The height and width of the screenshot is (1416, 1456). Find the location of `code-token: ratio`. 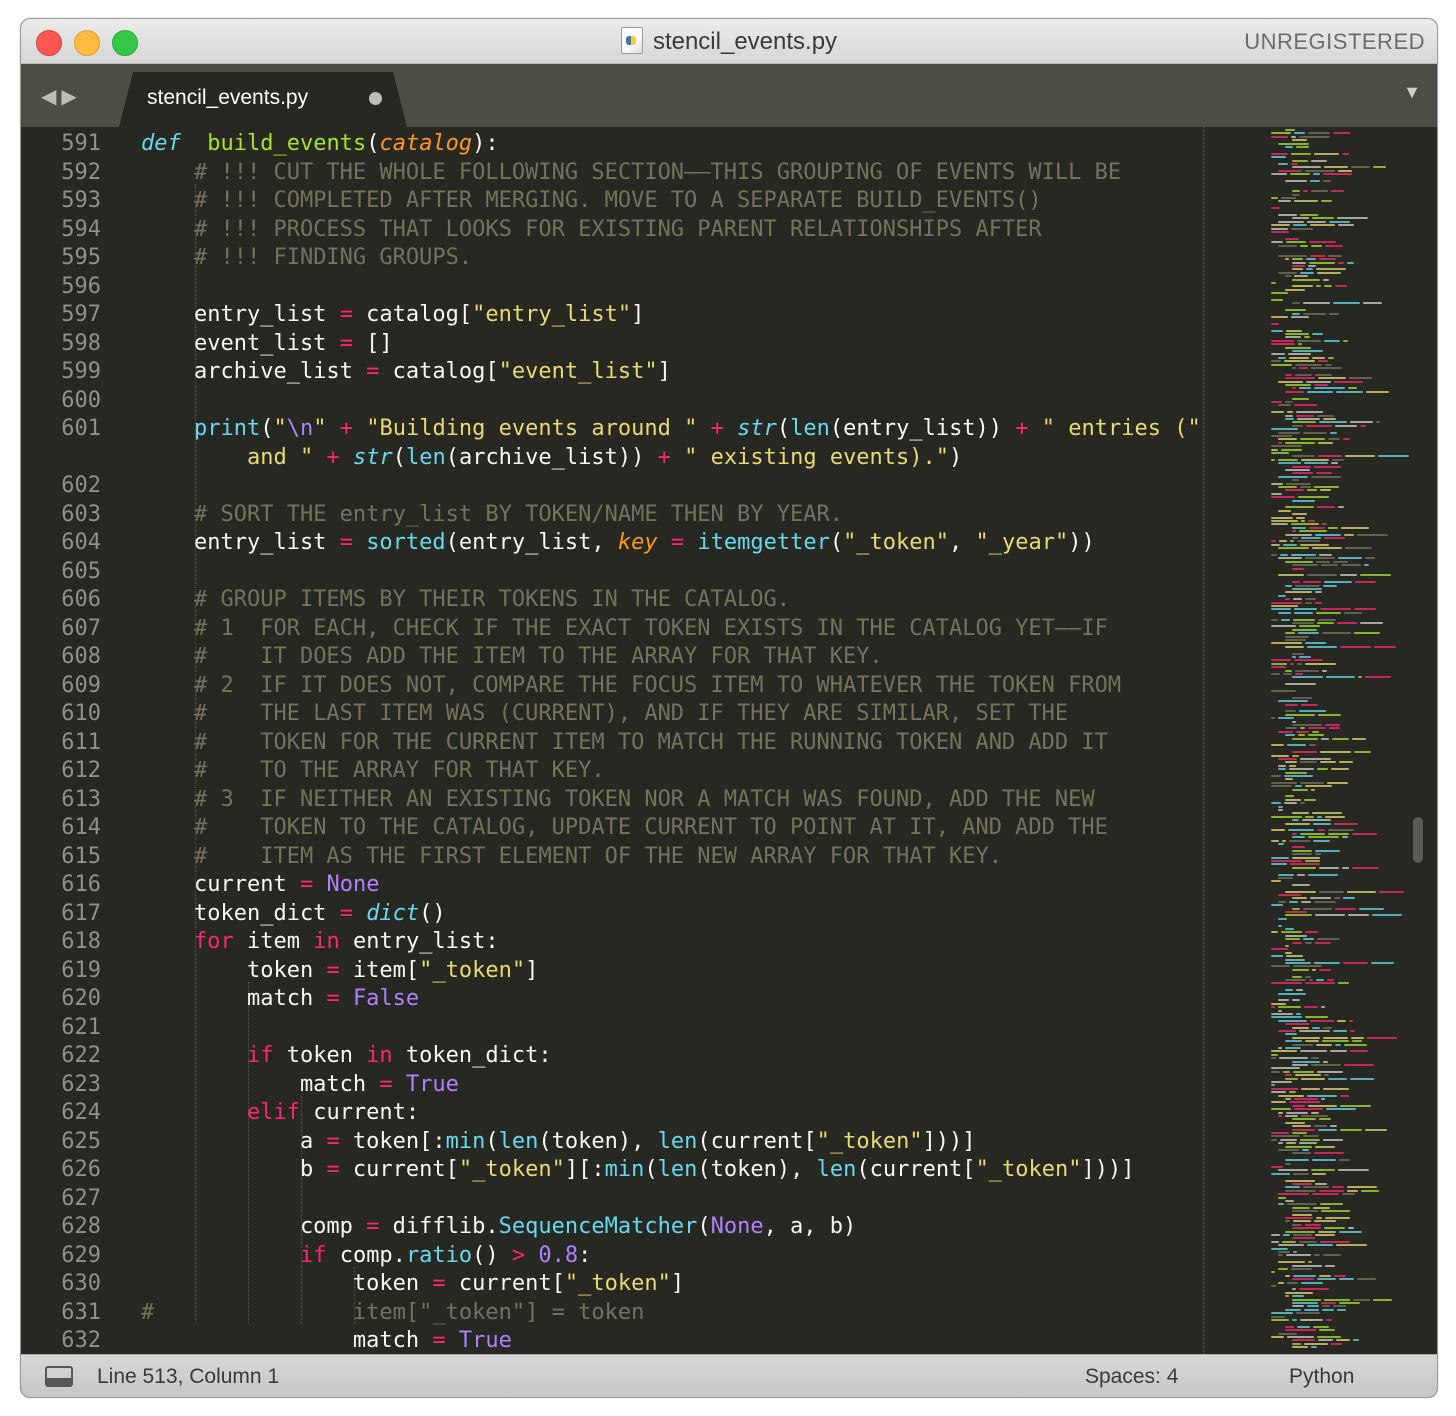

code-token: ratio is located at coordinates (439, 1255).